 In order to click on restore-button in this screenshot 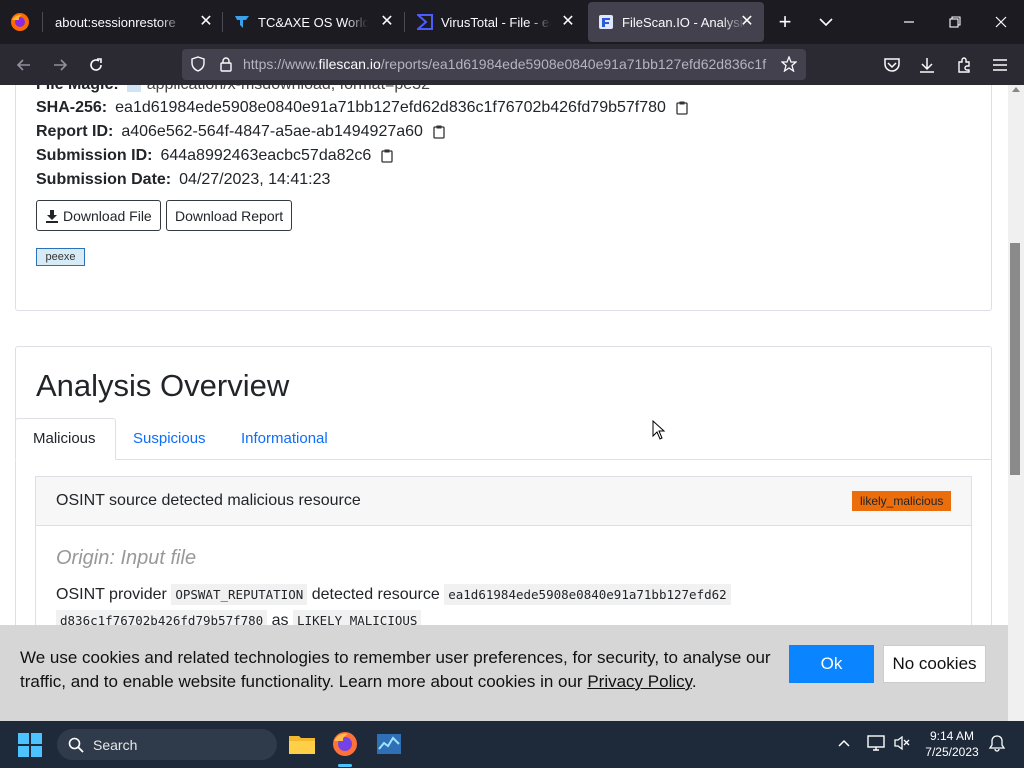, I will do `click(955, 22)`.